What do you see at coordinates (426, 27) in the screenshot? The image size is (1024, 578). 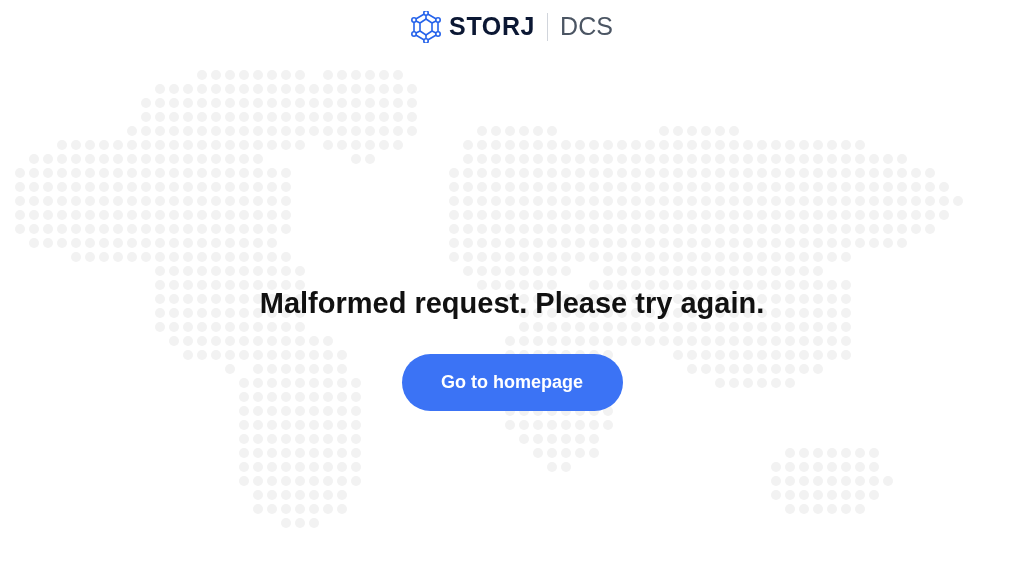 I see `cube-network-icon` at bounding box center [426, 27].